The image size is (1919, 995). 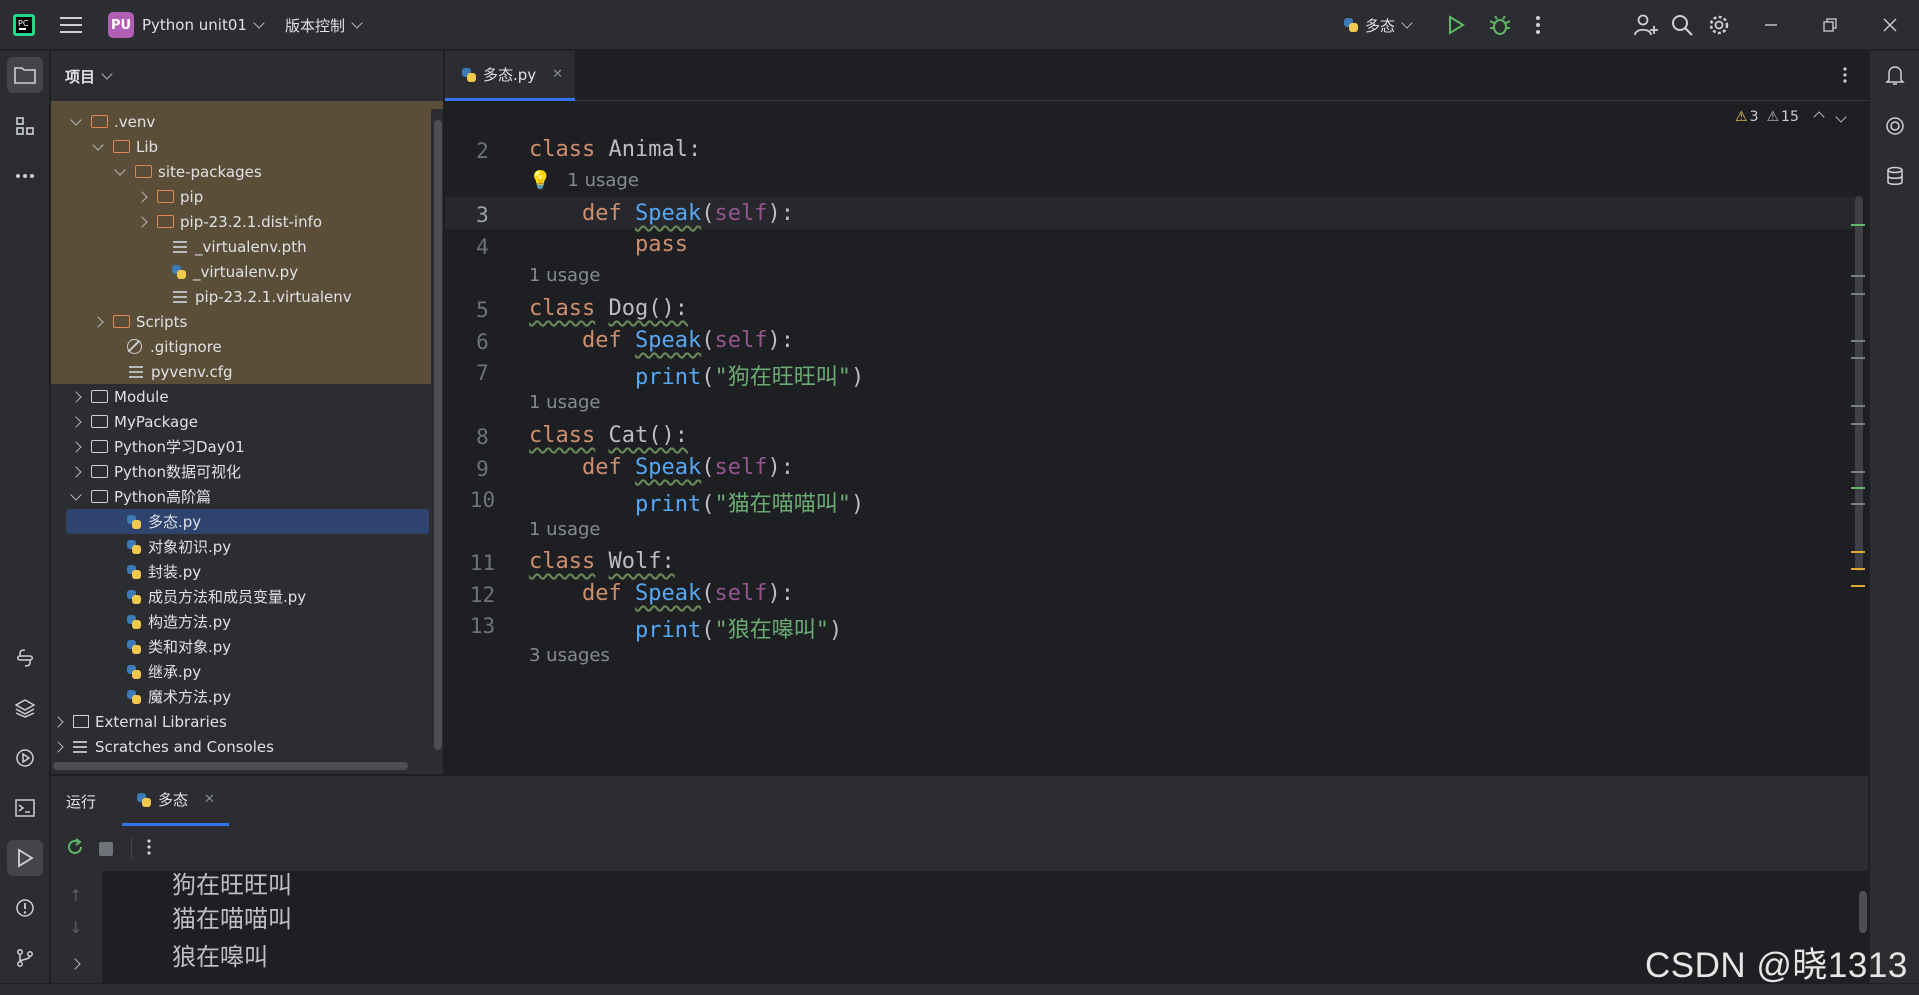 What do you see at coordinates (241, 421) in the screenshot?
I see `tree-folder-mypackage: MyPackage` at bounding box center [241, 421].